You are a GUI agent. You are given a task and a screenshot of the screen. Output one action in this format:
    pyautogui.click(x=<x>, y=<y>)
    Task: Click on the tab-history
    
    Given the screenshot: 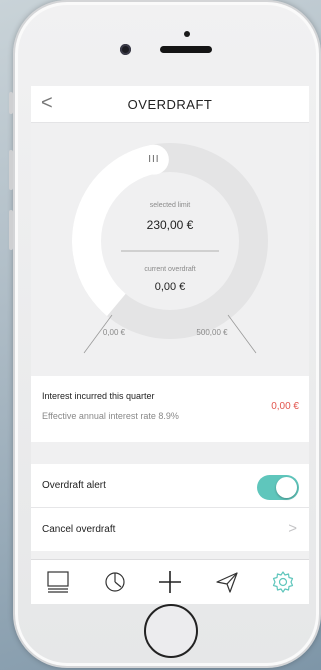 What is the action you would take?
    pyautogui.click(x=115, y=582)
    